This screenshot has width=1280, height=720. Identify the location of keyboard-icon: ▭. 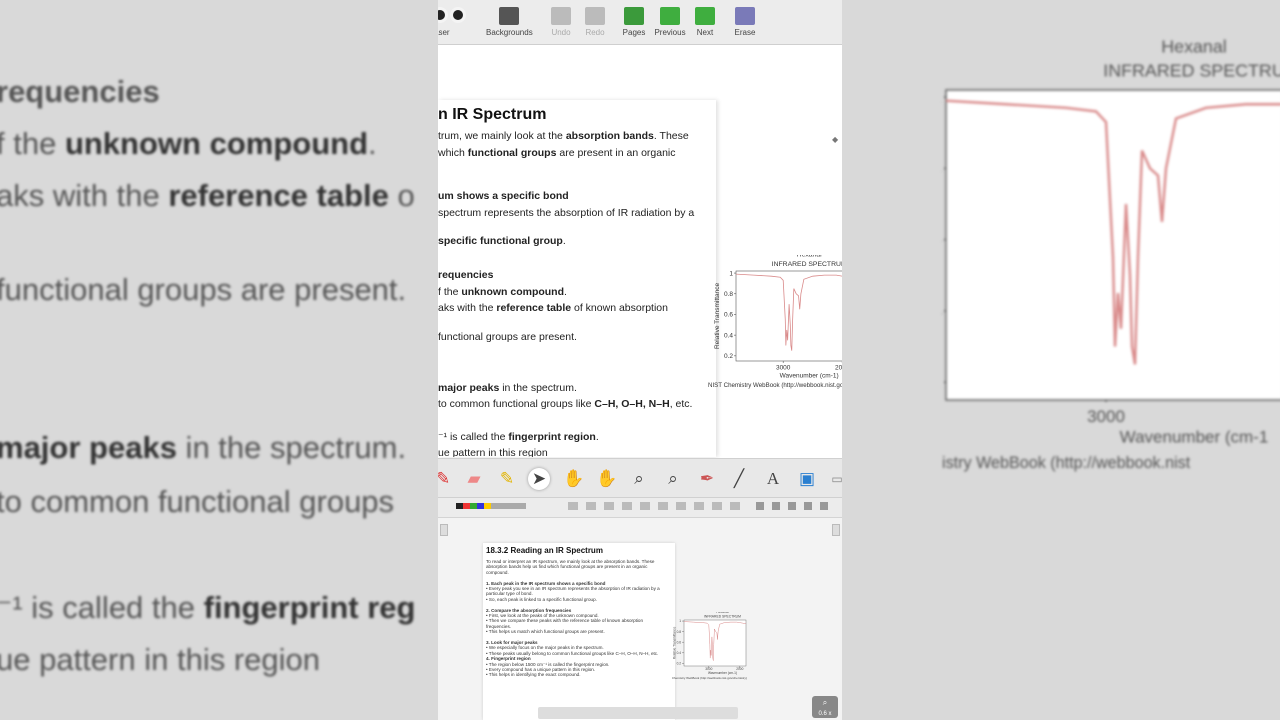
(834, 479).